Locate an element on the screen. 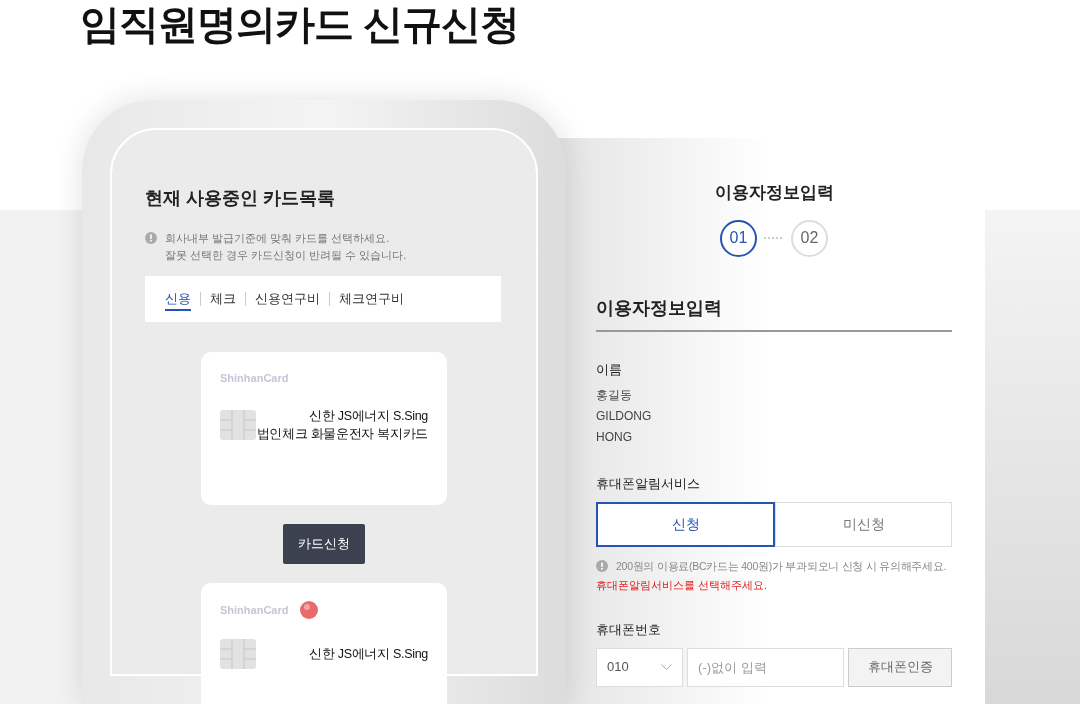 The width and height of the screenshot is (1080, 704). chevron-down-icon is located at coordinates (666, 667).